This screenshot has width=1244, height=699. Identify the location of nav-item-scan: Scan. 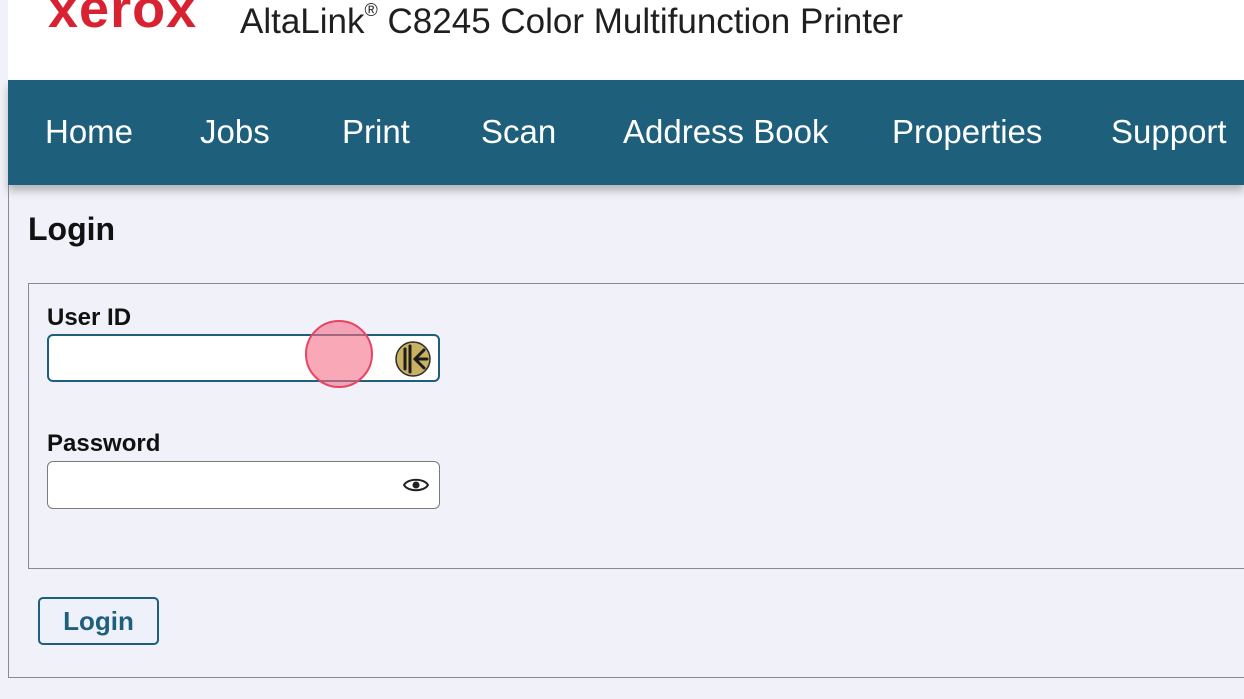
(518, 132).